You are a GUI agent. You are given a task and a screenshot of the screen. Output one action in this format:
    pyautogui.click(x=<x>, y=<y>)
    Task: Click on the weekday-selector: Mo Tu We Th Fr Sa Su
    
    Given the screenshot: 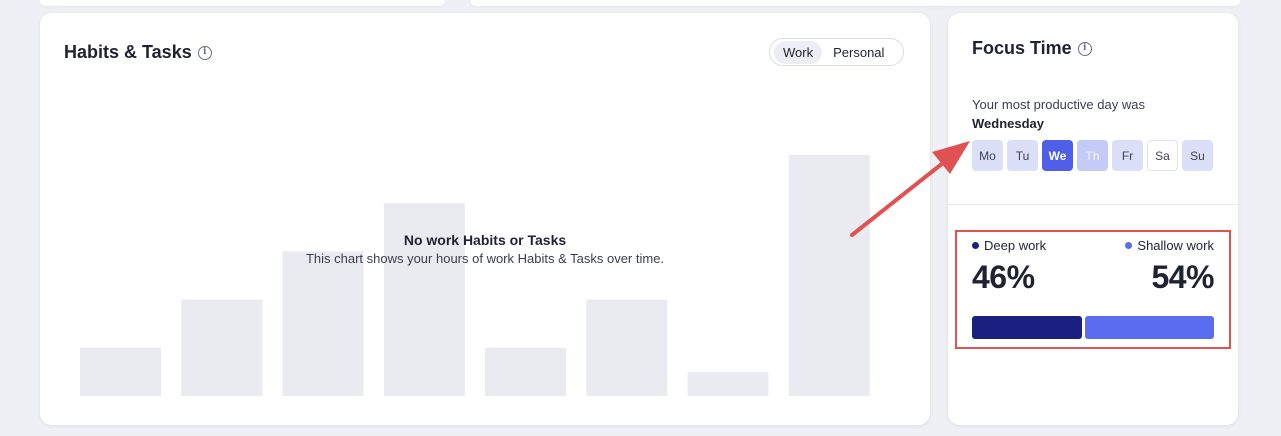 What is the action you would take?
    pyautogui.click(x=1092, y=155)
    